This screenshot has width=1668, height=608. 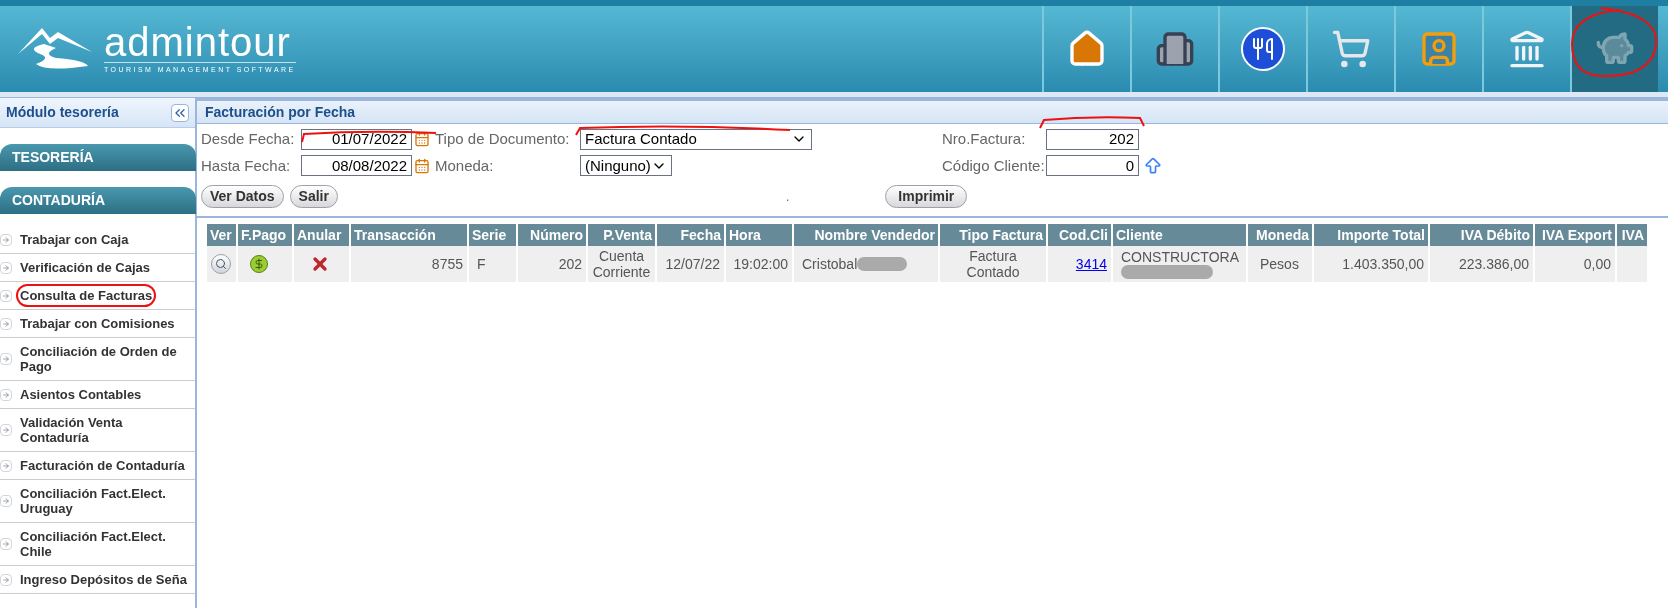 What do you see at coordinates (570, 263) in the screenshot?
I see `table-cell: 202` at bounding box center [570, 263].